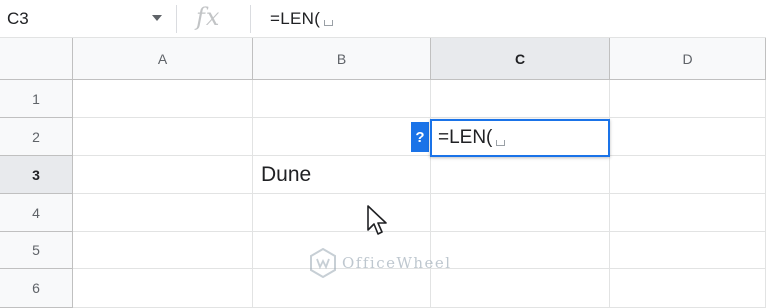  I want to click on formula-input-text: =LEN(, so click(295, 18).